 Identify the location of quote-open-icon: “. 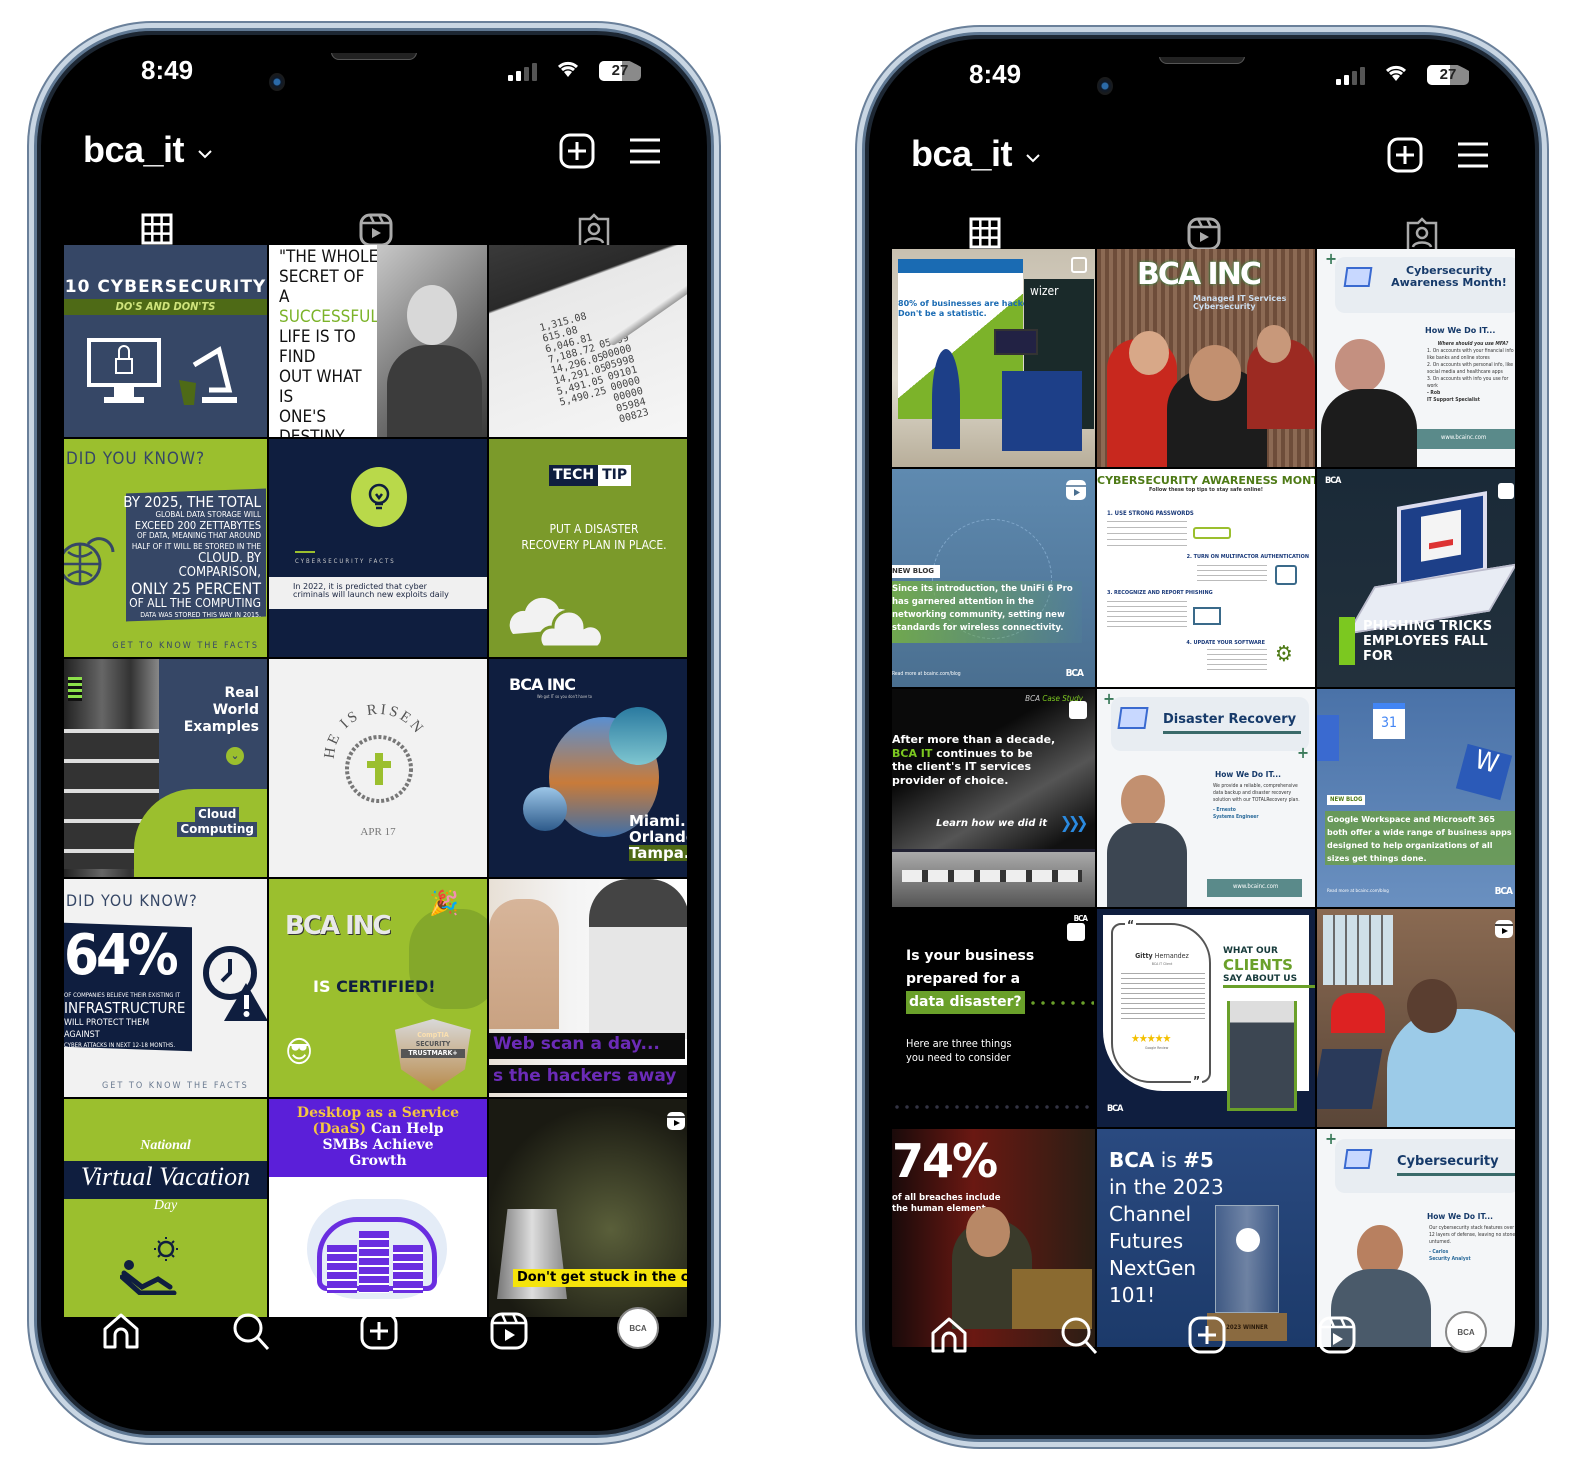
(1131, 925).